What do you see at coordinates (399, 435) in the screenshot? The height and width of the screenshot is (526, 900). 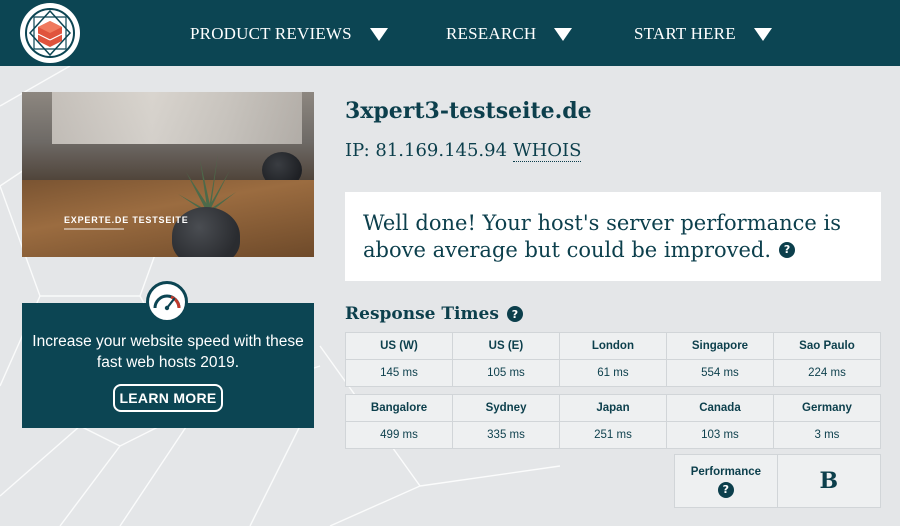 I see `response-time-value: 499 ms` at bounding box center [399, 435].